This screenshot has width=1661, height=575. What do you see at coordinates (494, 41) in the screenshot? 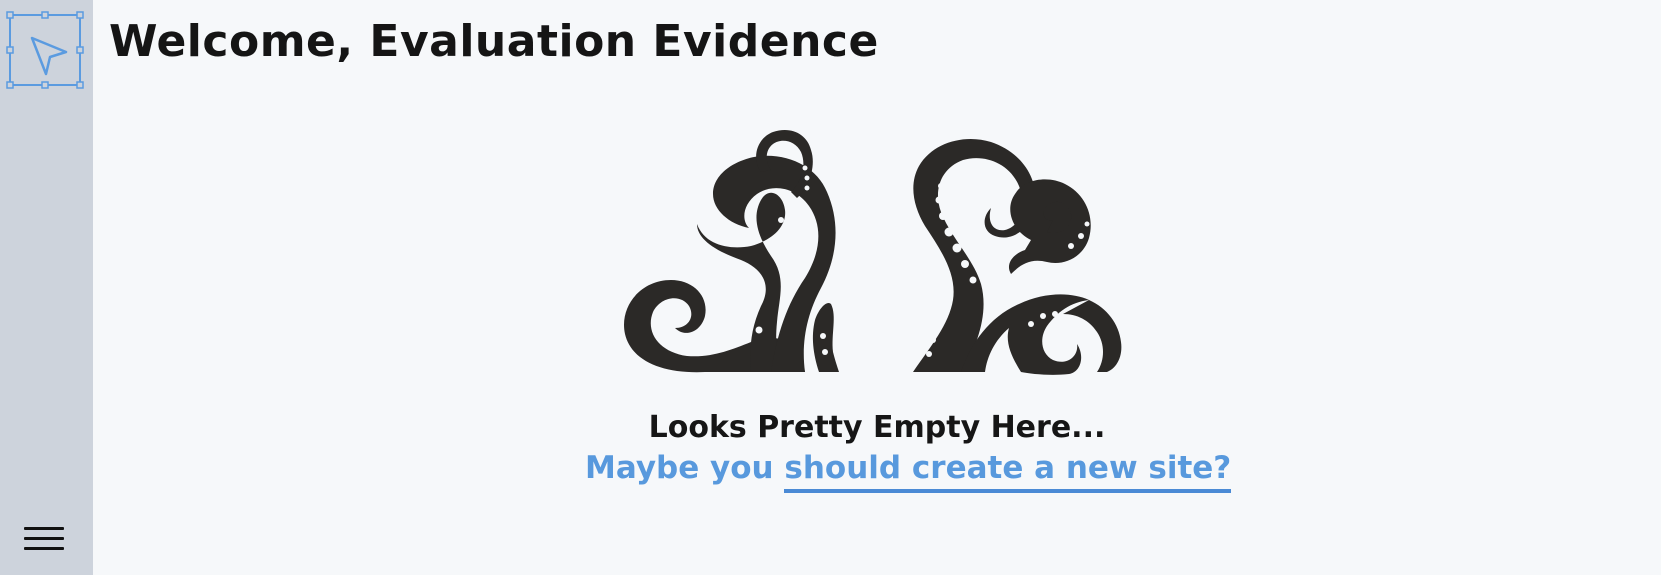
I see `page-title: Welcome, Evaluation Evidence` at bounding box center [494, 41].